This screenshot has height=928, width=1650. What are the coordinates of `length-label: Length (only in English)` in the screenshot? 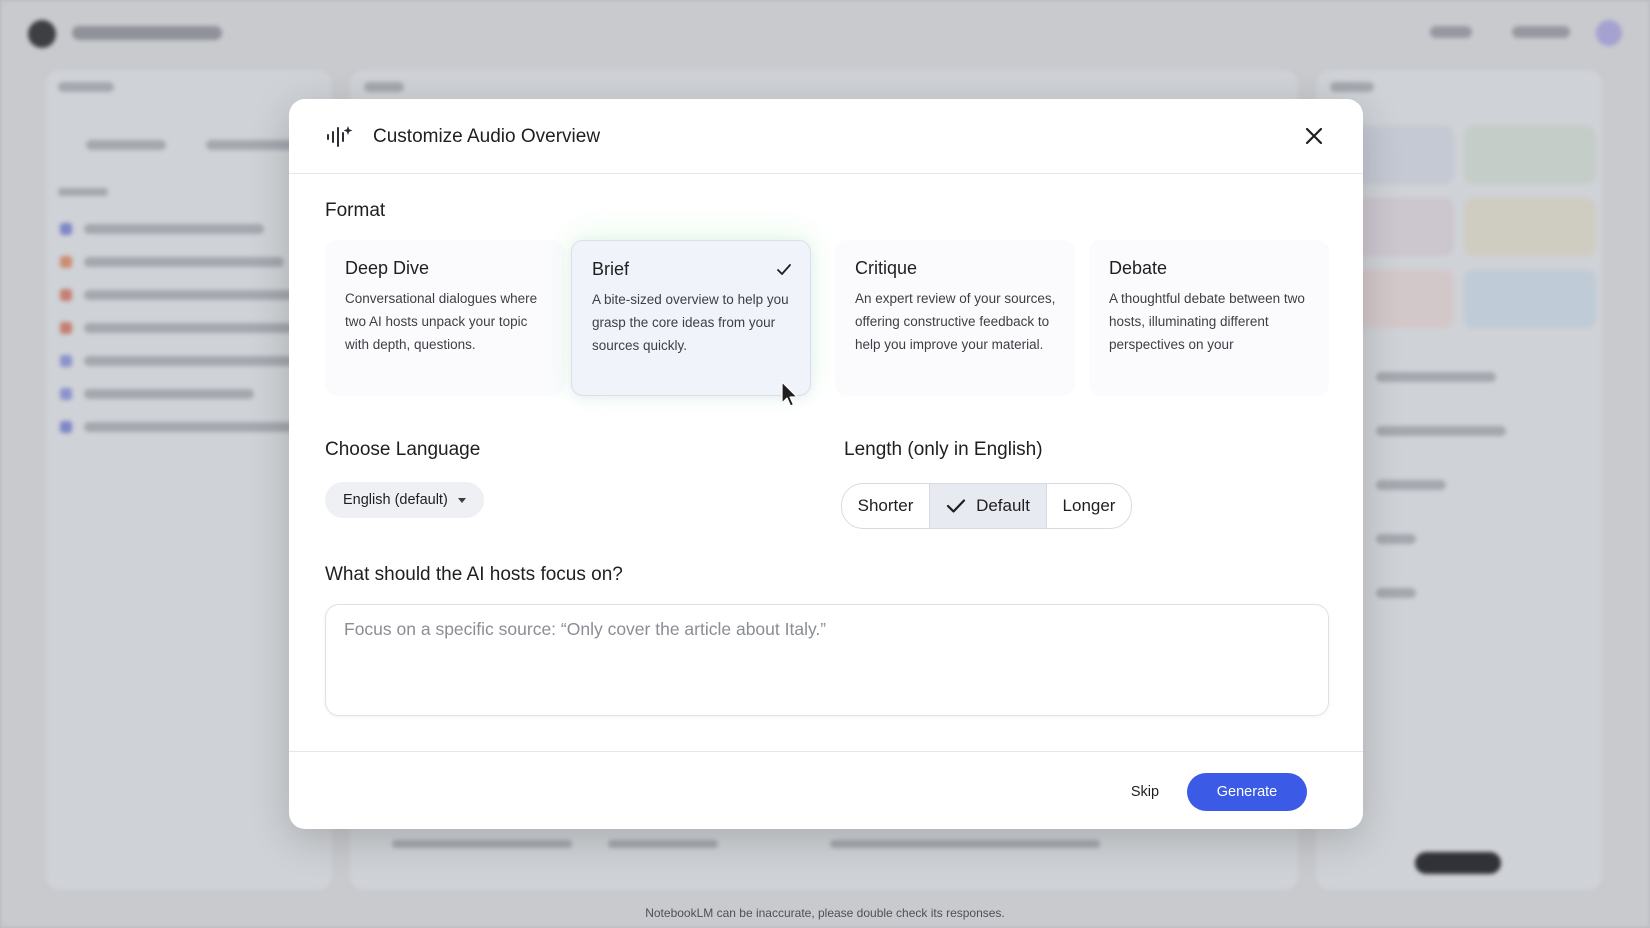 It's located at (943, 449).